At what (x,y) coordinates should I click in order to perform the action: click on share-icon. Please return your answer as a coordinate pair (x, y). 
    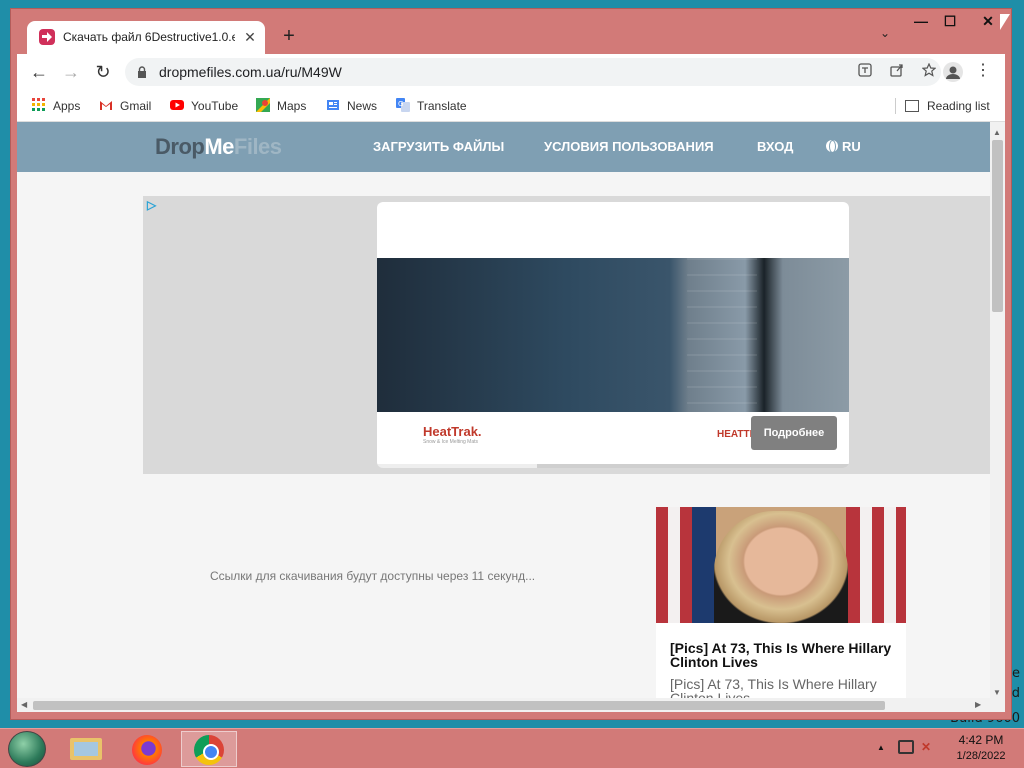
    Looking at the image, I should click on (897, 72).